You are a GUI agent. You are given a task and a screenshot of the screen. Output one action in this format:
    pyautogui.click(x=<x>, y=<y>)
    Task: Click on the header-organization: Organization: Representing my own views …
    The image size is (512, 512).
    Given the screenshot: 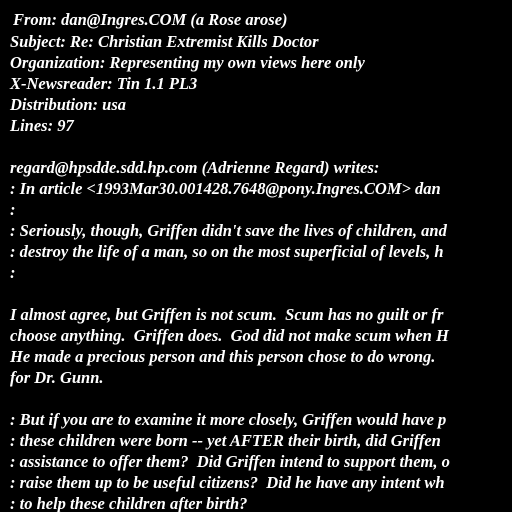 What is the action you would take?
    pyautogui.click(x=187, y=62)
    